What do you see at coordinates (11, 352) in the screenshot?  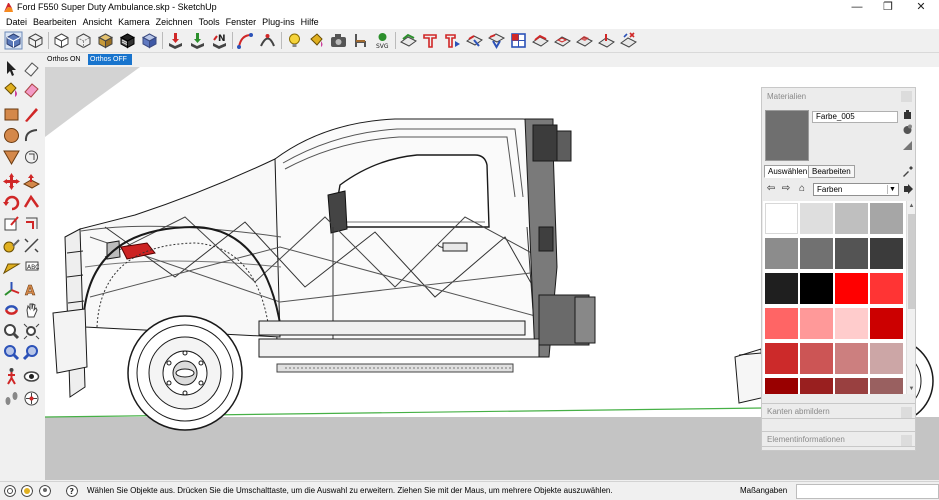 I see `zoom-extents-icon` at bounding box center [11, 352].